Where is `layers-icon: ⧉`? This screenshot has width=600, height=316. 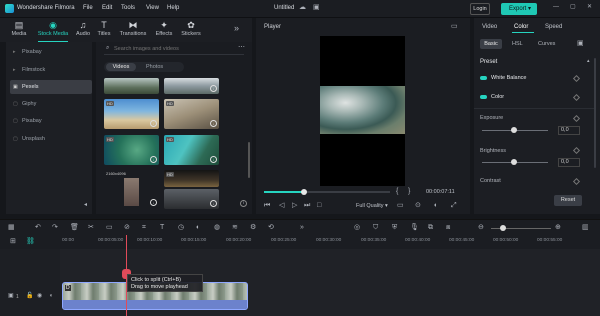
layers-icon: ⧉ is located at coordinates (430, 227).